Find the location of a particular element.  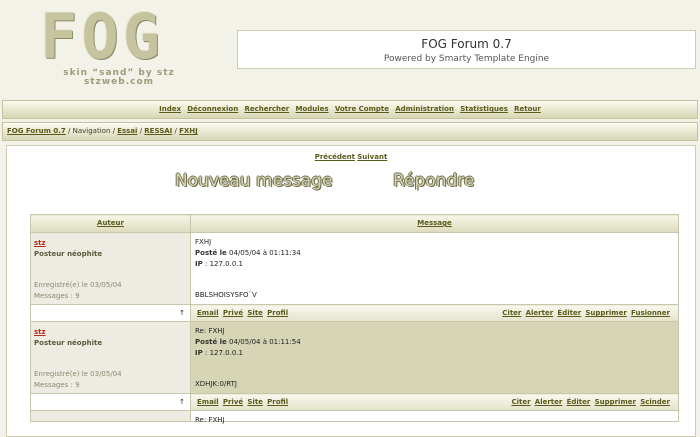

breadcrumb-ressai: RESSAI is located at coordinates (158, 131).